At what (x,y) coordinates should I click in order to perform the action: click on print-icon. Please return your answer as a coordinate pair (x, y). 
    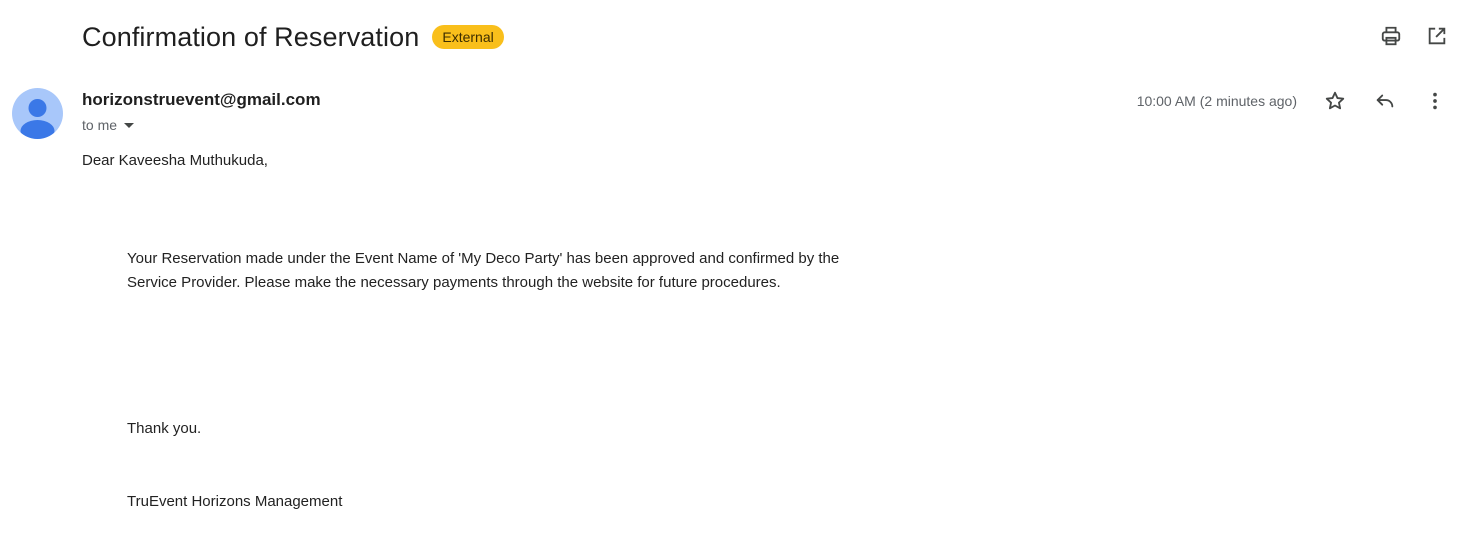
    Looking at the image, I should click on (1391, 36).